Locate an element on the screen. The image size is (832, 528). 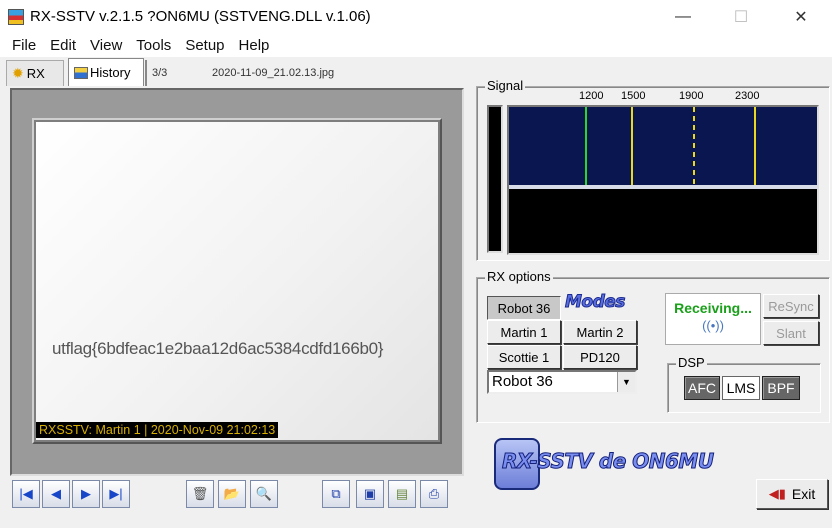
exit-label: Exit is located at coordinates (803, 494).